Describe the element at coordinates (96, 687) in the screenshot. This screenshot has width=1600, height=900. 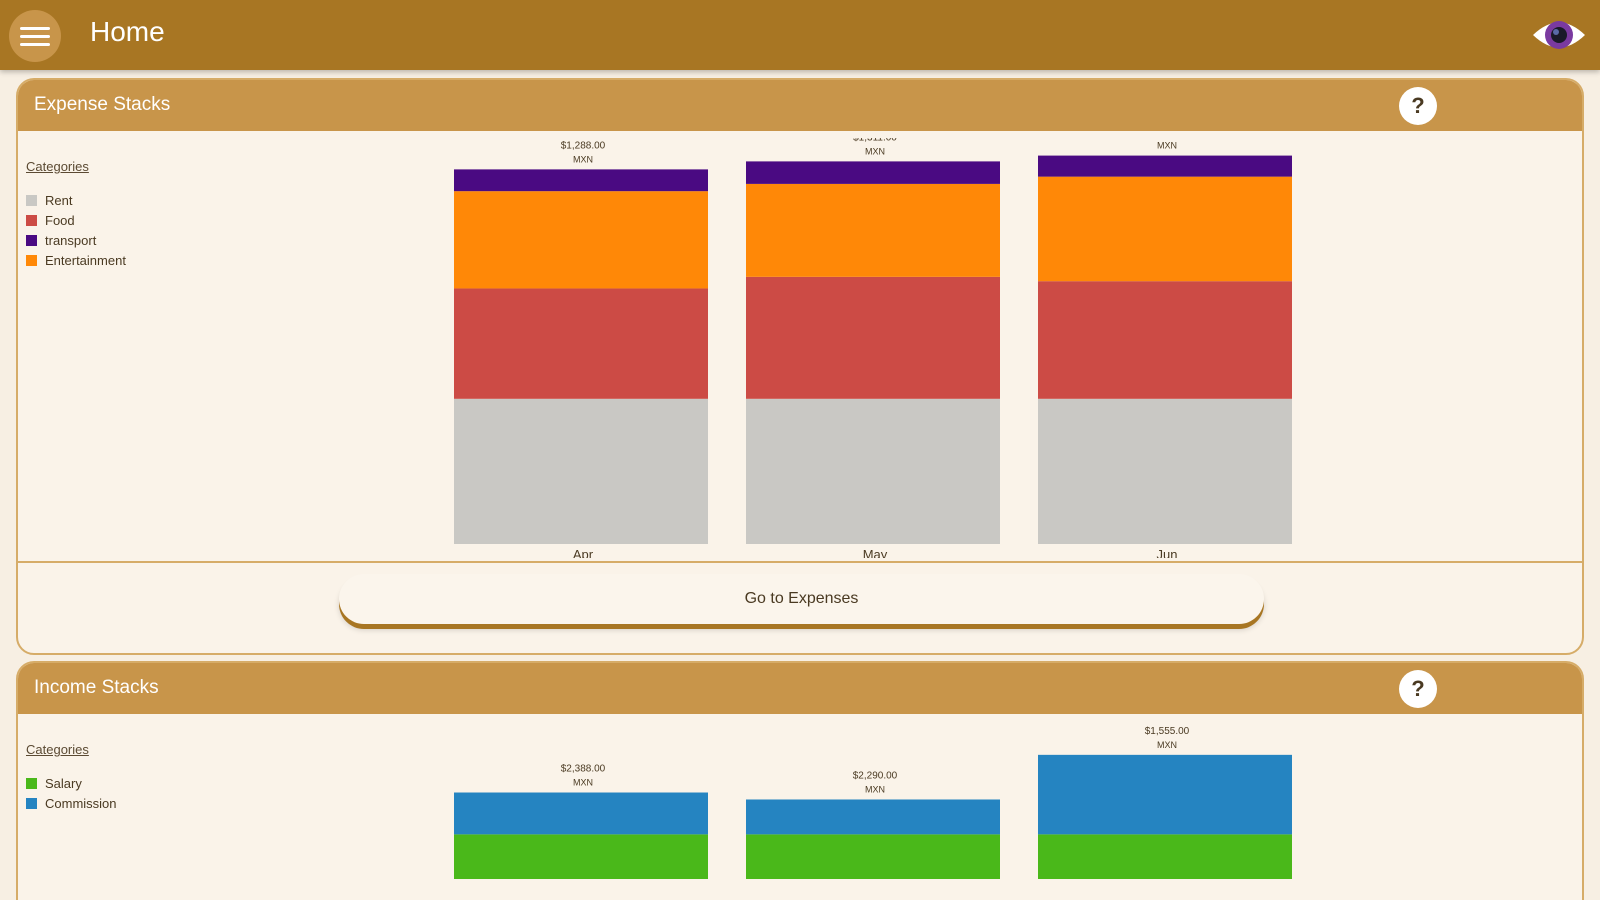
I see `card-title: Income Stacks` at that location.